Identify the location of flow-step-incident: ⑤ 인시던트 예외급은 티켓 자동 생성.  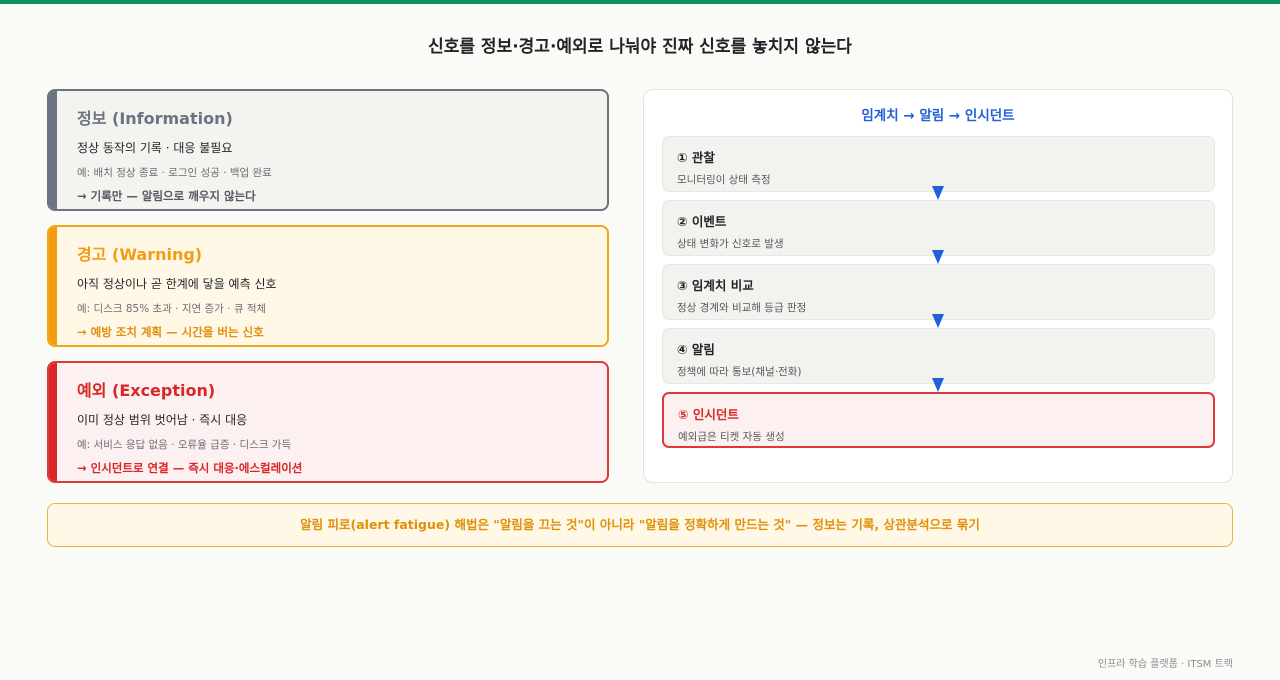
(938, 420).